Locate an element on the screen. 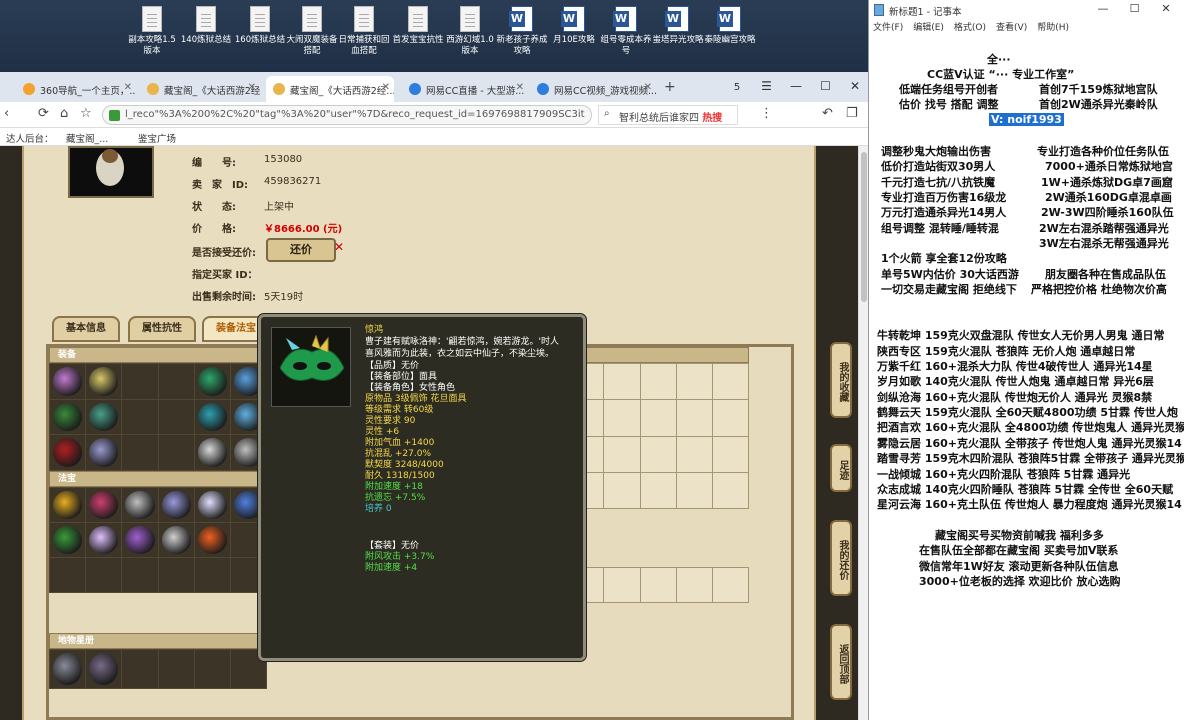 This screenshot has height=720, width=1184. bookmark-1: 达人后台： is located at coordinates (30, 138).